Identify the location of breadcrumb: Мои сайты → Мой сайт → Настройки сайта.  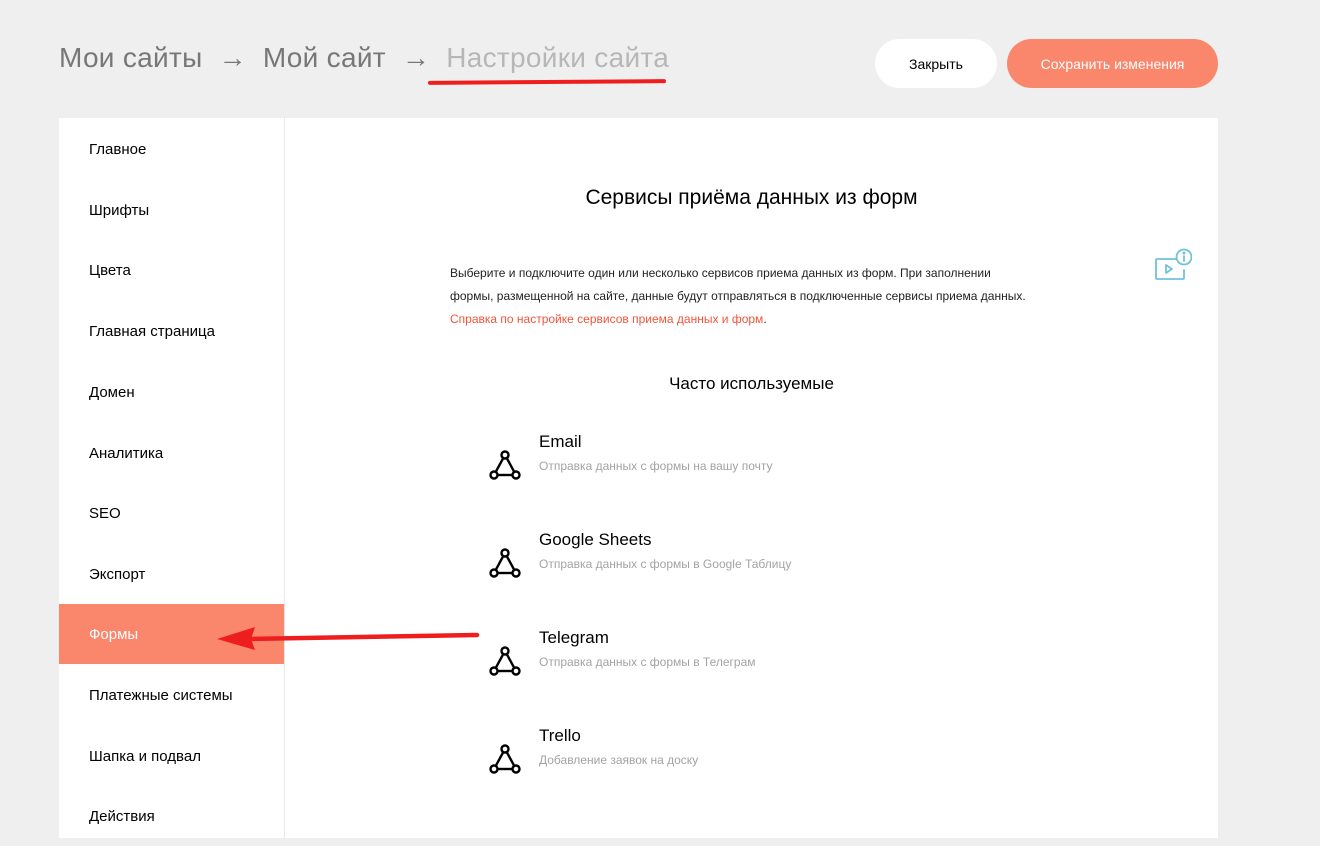
(364, 58).